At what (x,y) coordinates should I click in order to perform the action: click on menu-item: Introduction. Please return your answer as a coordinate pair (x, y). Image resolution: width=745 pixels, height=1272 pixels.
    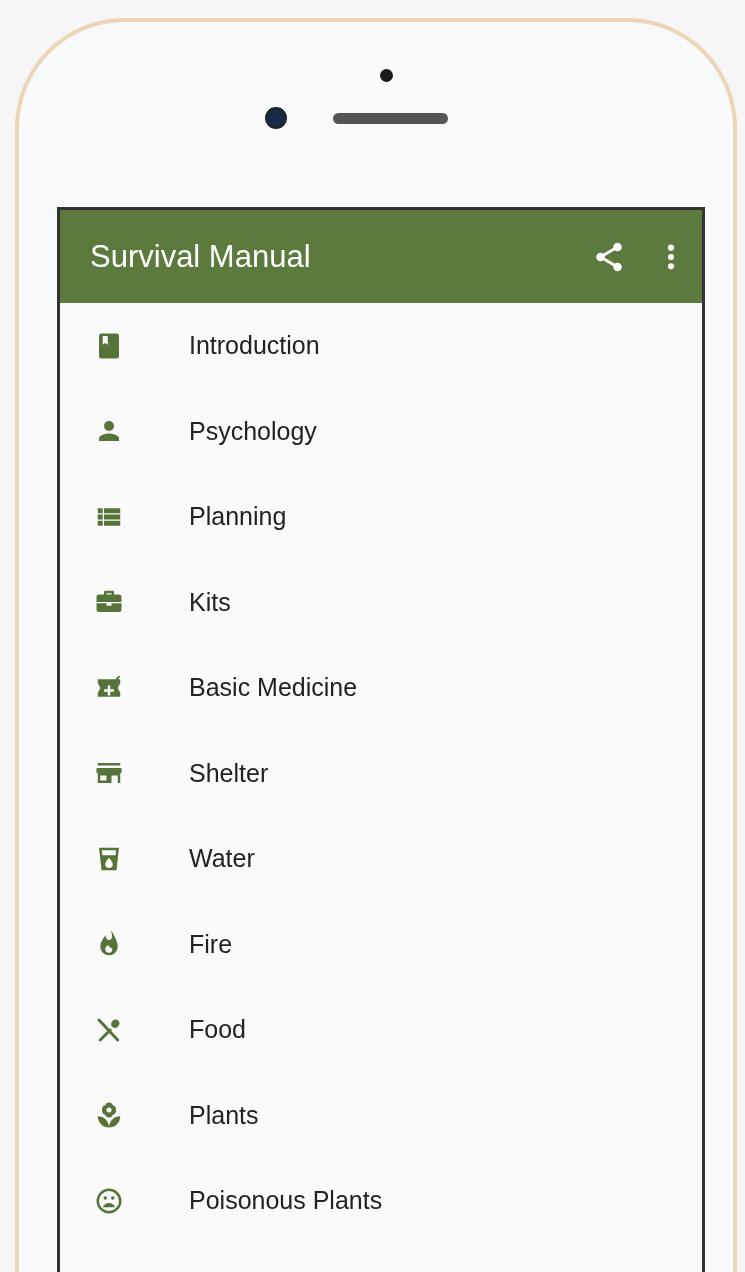
    Looking at the image, I should click on (381, 346).